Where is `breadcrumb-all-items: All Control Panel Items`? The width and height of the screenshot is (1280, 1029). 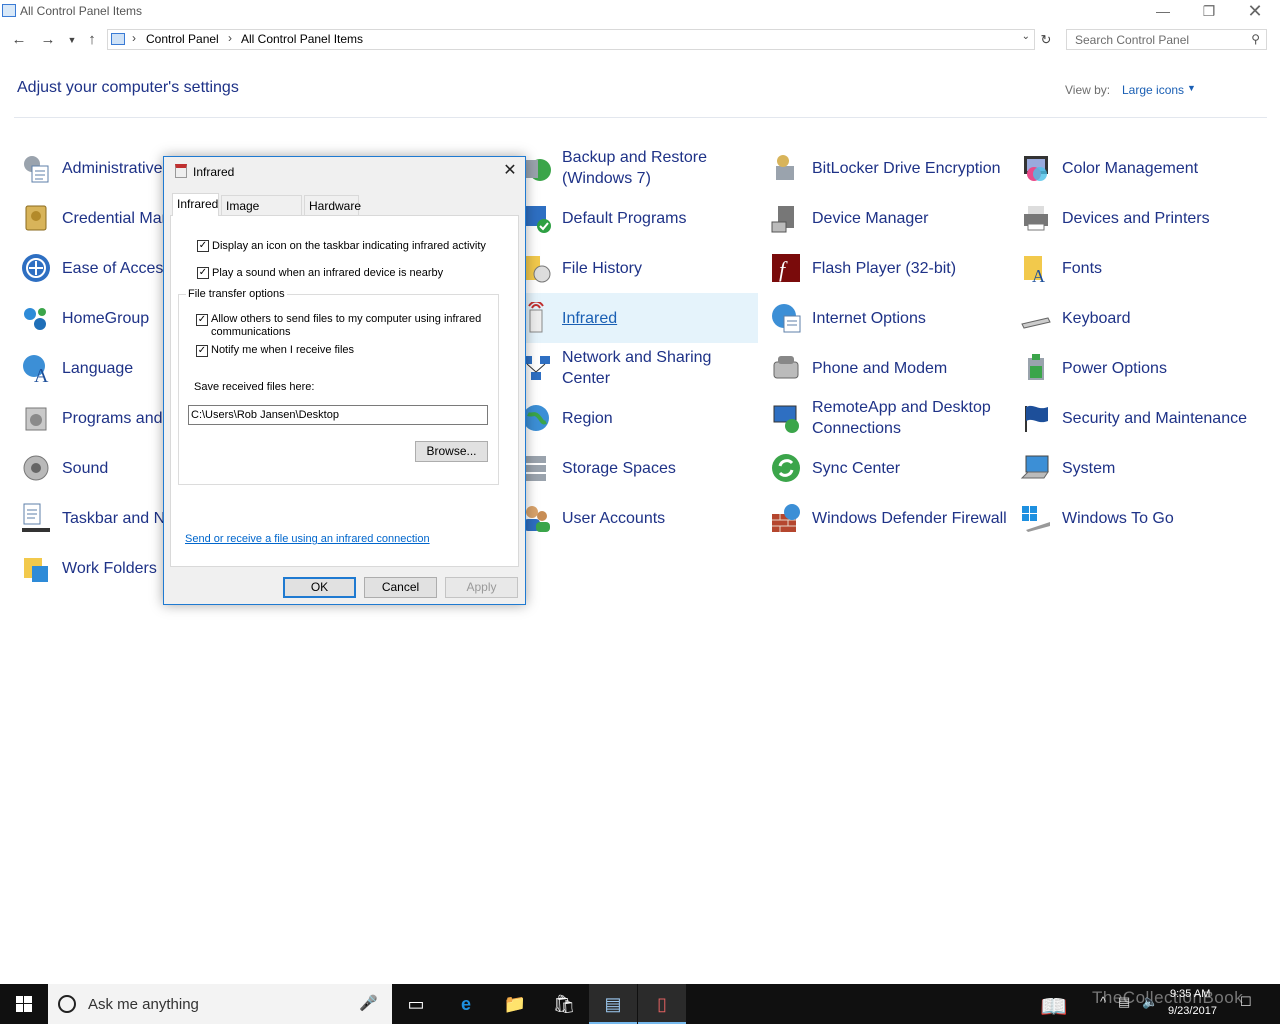
breadcrumb-all-items: All Control Panel Items is located at coordinates (302, 39).